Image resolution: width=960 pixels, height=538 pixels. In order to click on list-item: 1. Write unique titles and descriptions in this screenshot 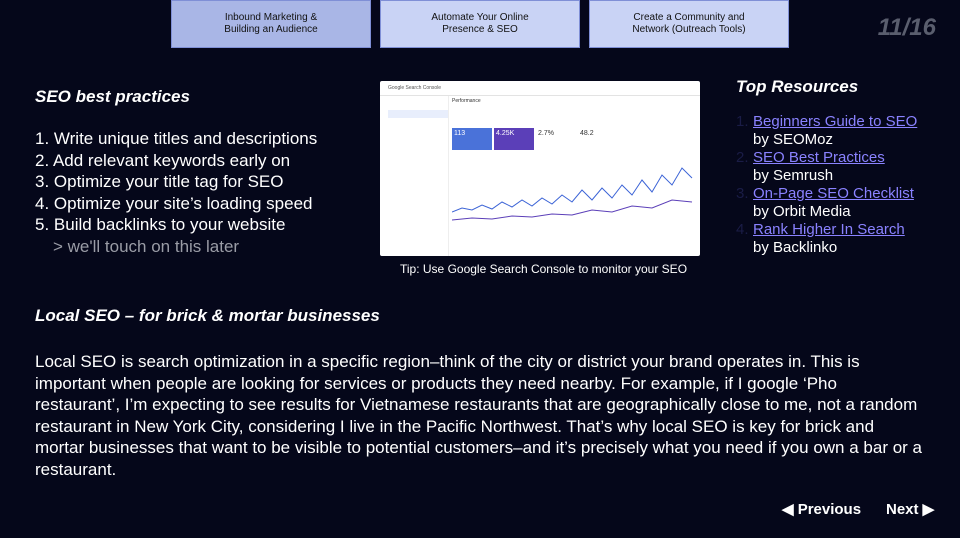, I will do `click(176, 138)`.